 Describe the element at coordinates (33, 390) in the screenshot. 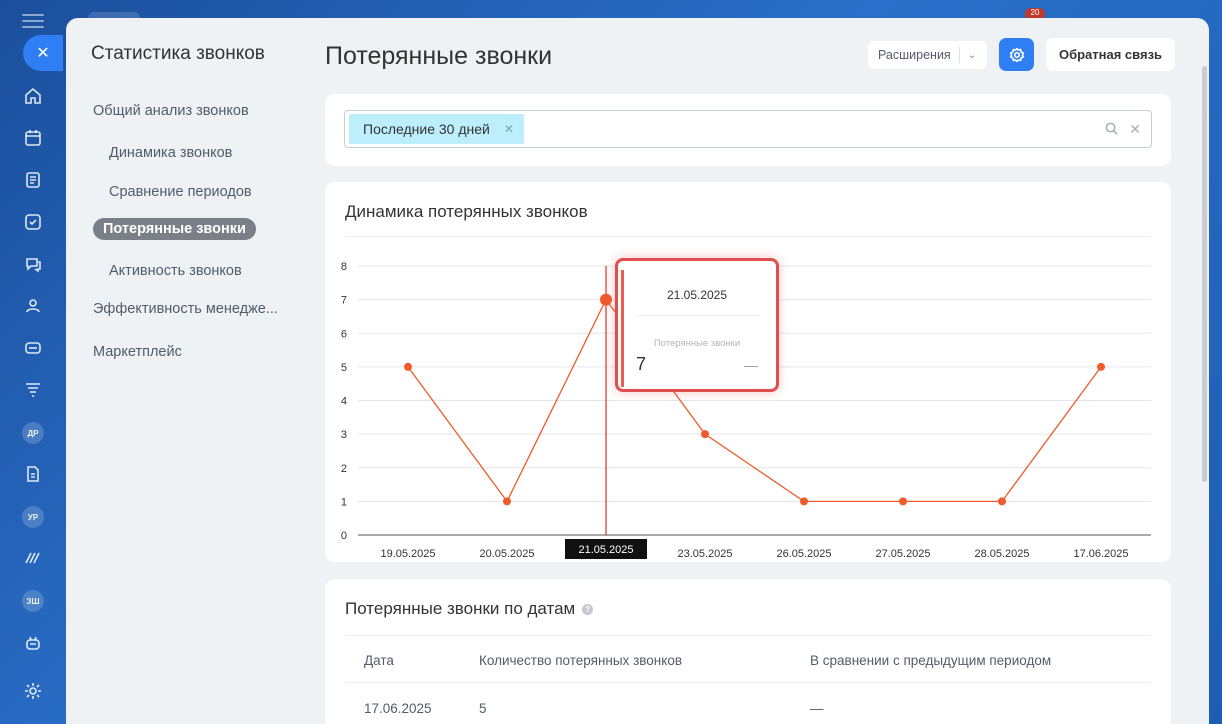

I see `funnel-icon` at that location.